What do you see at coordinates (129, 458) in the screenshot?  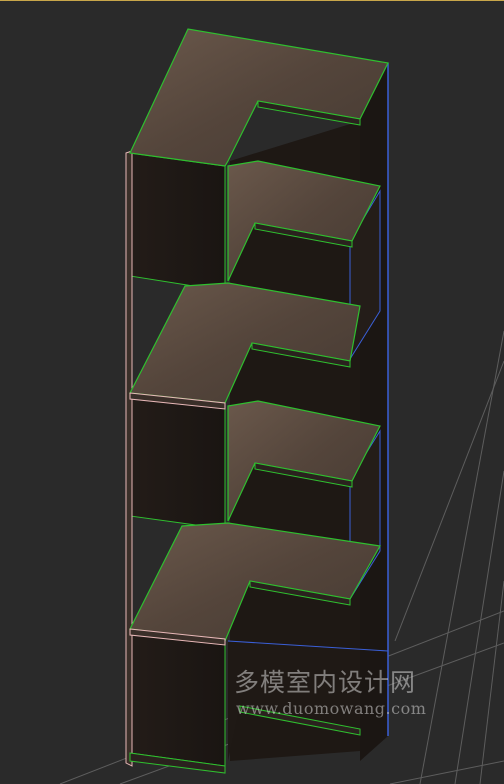 I see `left-side-edge` at bounding box center [129, 458].